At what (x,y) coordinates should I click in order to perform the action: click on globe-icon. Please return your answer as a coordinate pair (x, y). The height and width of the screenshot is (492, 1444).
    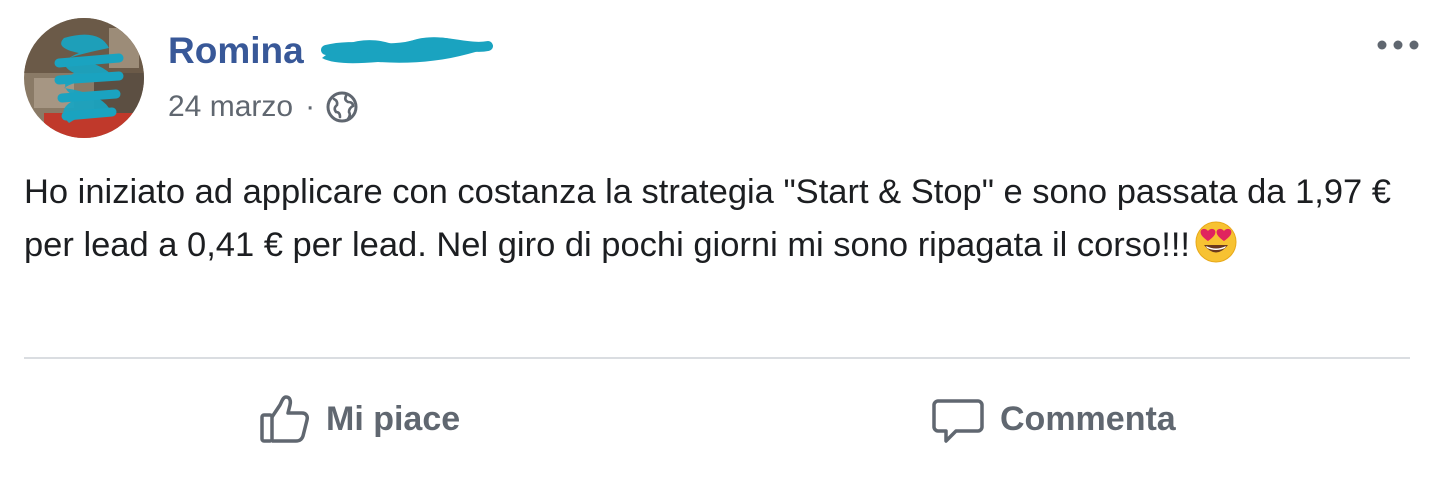
    Looking at the image, I should click on (342, 107).